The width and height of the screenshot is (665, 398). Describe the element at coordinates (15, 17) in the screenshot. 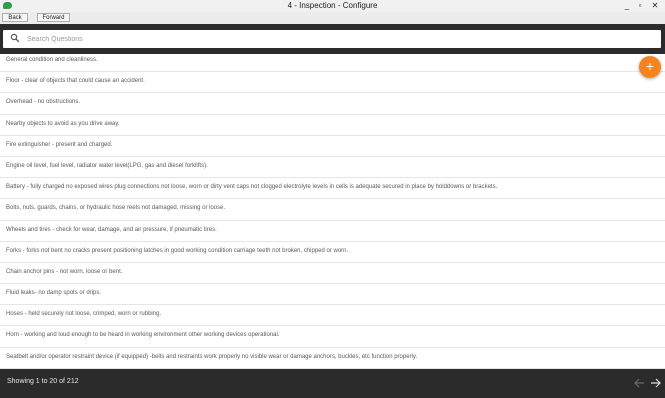

I see `back-button: Back` at that location.